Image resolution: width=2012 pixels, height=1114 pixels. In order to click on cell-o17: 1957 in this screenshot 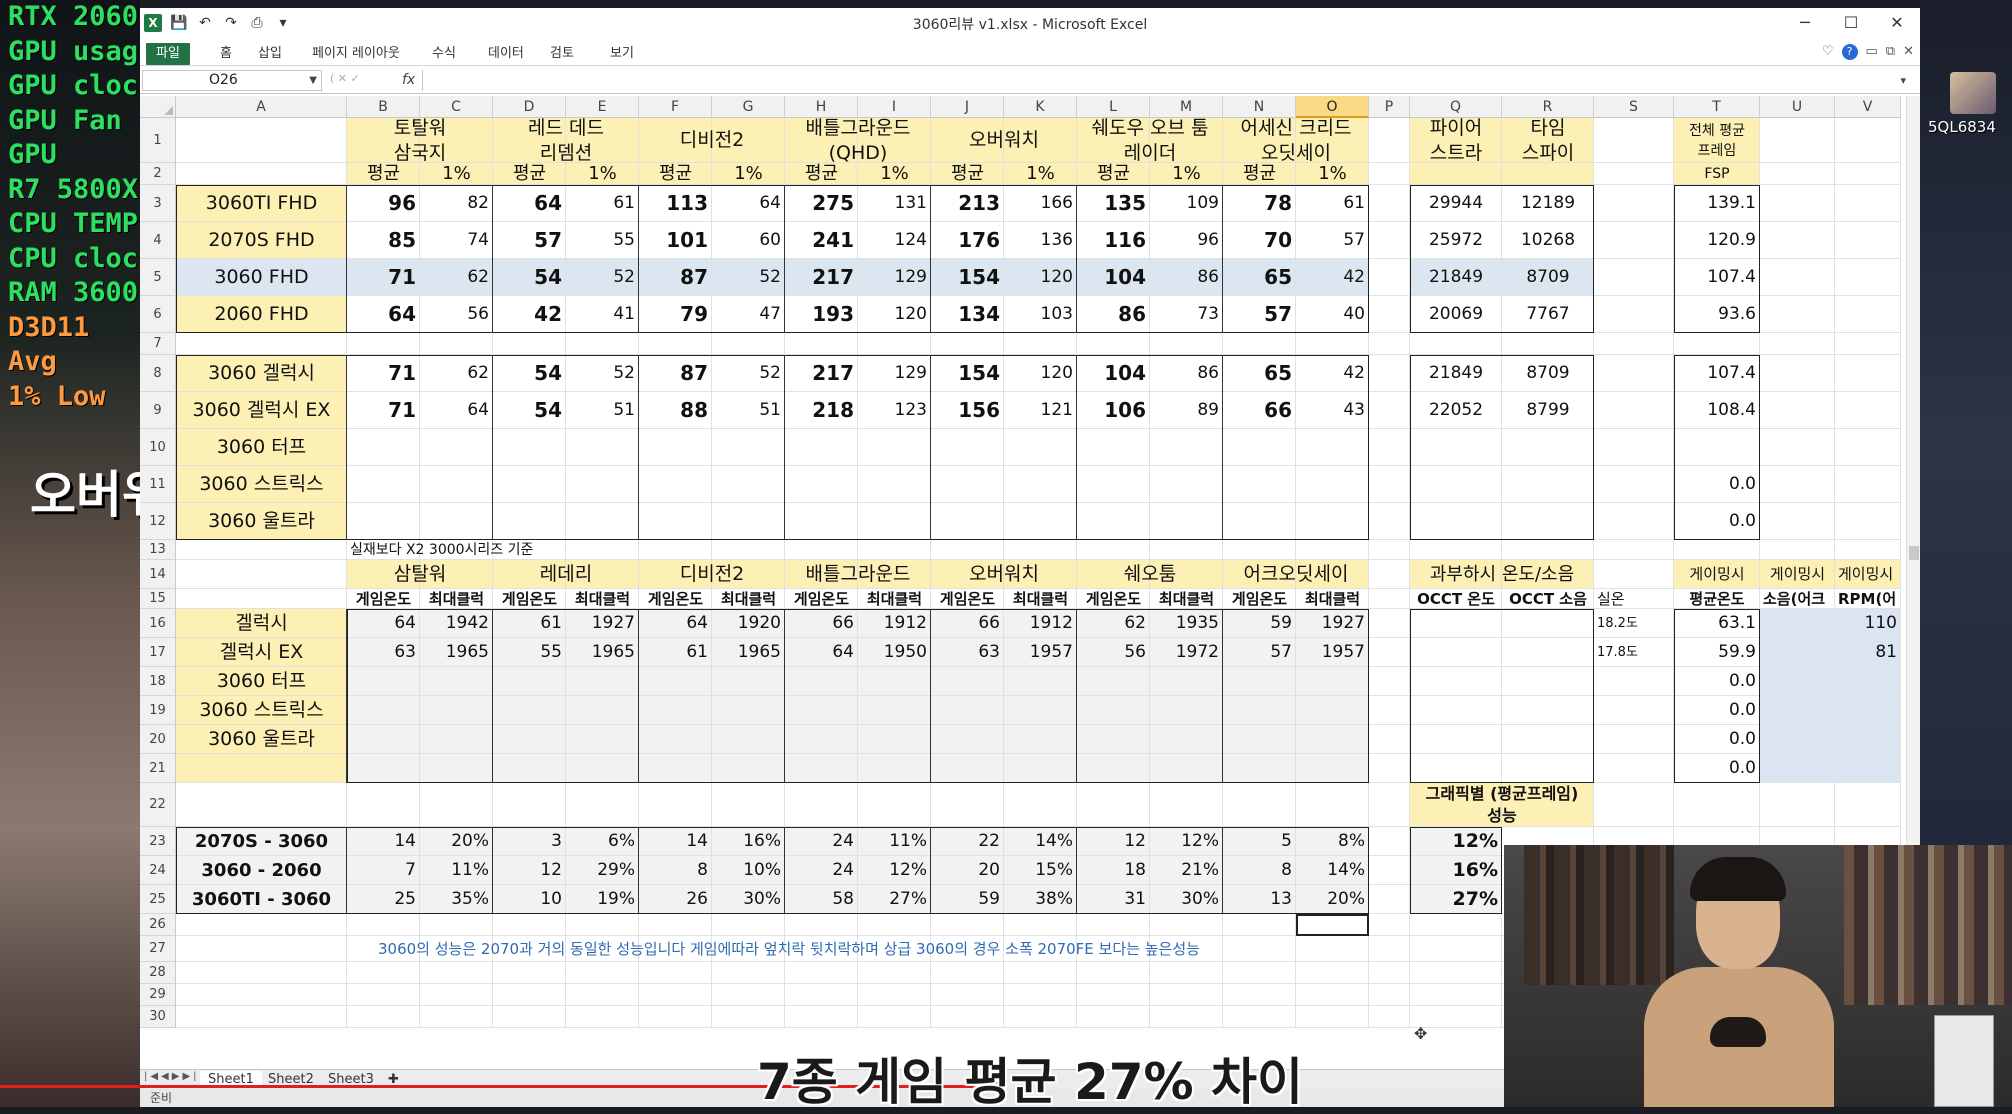, I will do `click(1332, 652)`.